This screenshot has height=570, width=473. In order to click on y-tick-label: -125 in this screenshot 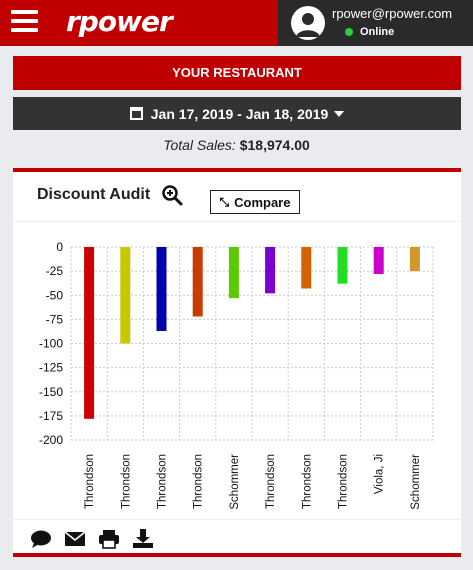, I will do `click(51, 368)`.